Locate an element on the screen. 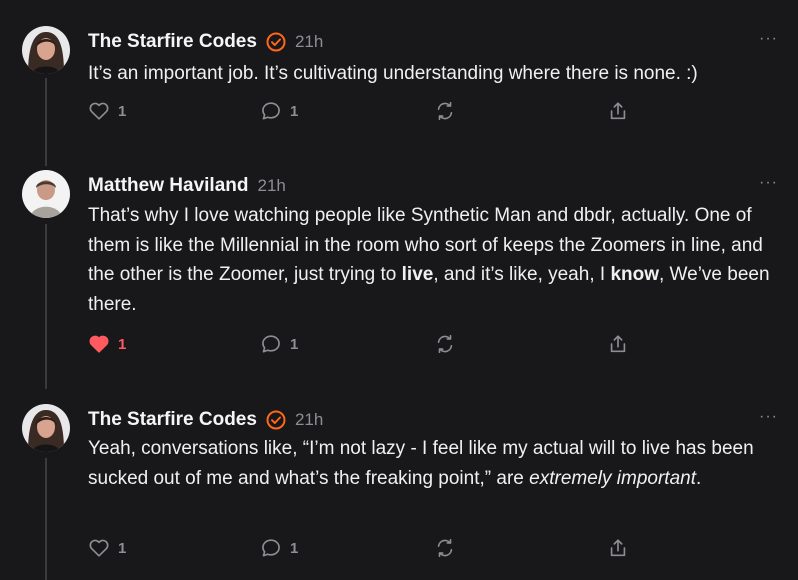  author-name: Matthew Haviland is located at coordinates (168, 186).